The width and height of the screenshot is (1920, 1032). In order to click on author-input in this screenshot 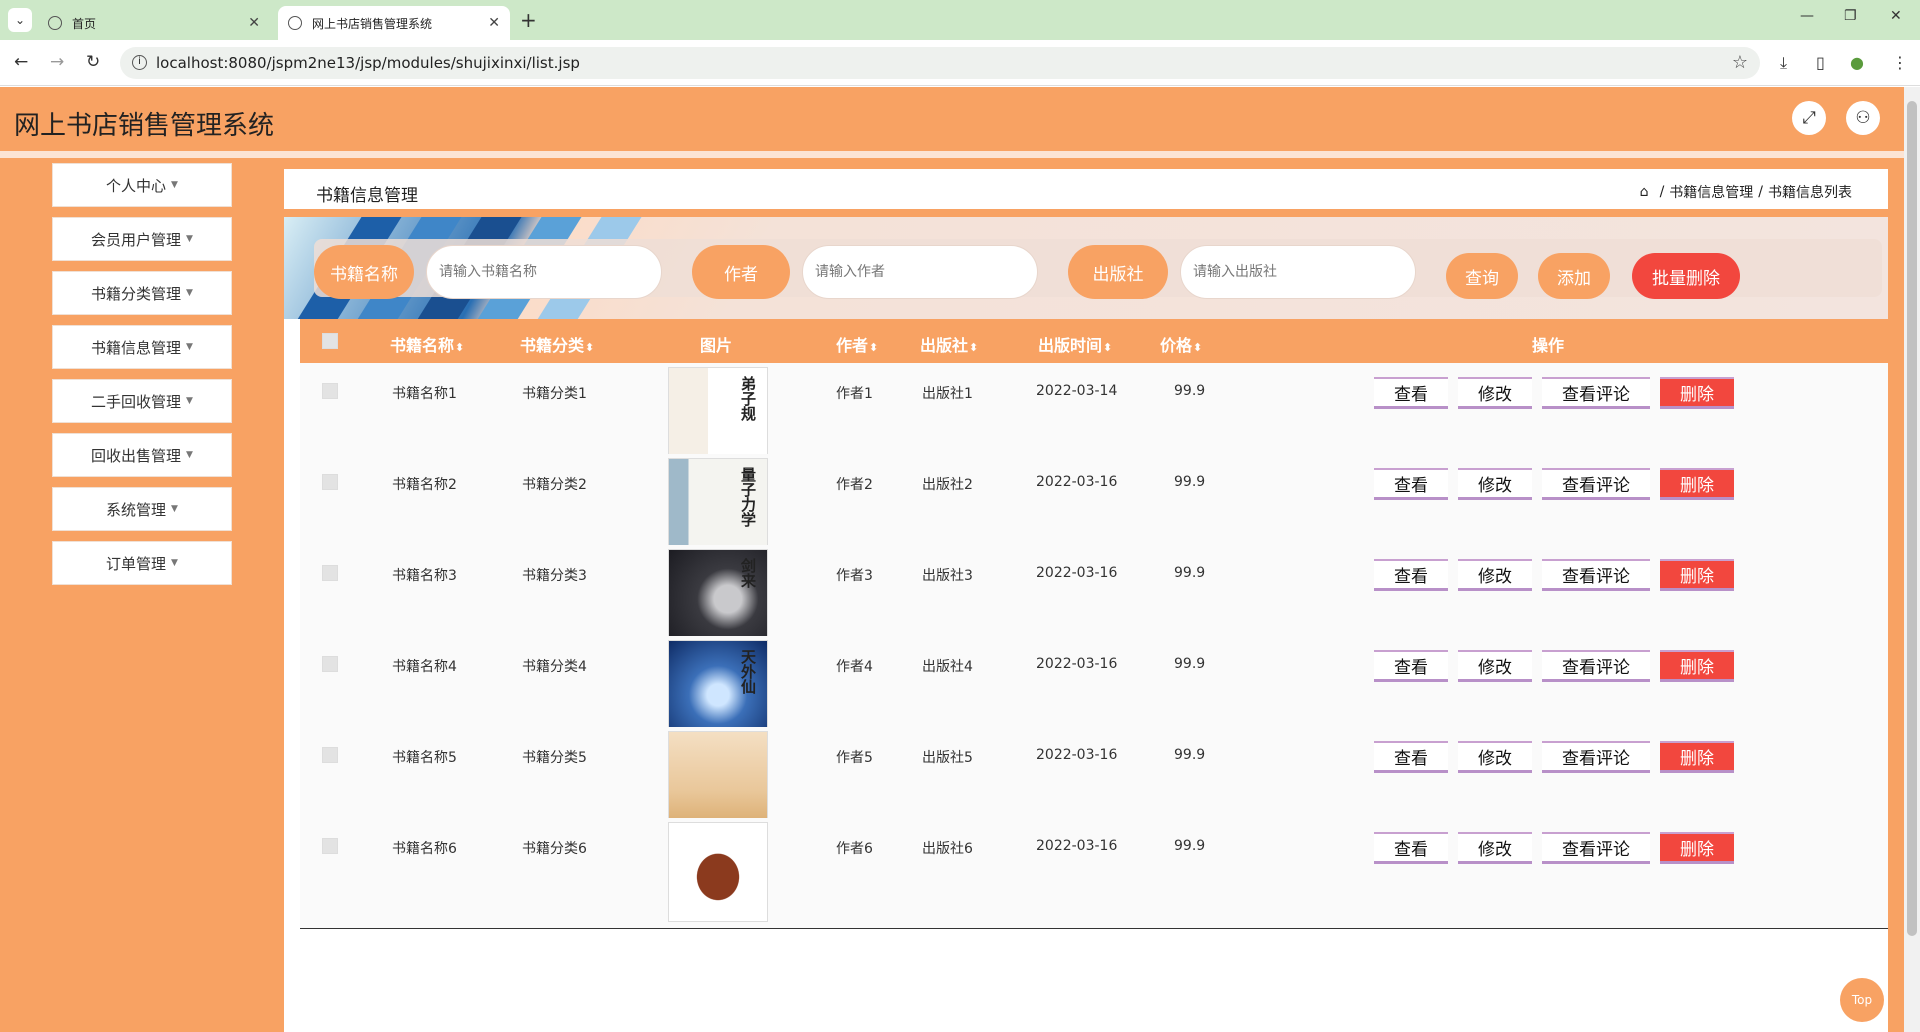, I will do `click(920, 272)`.